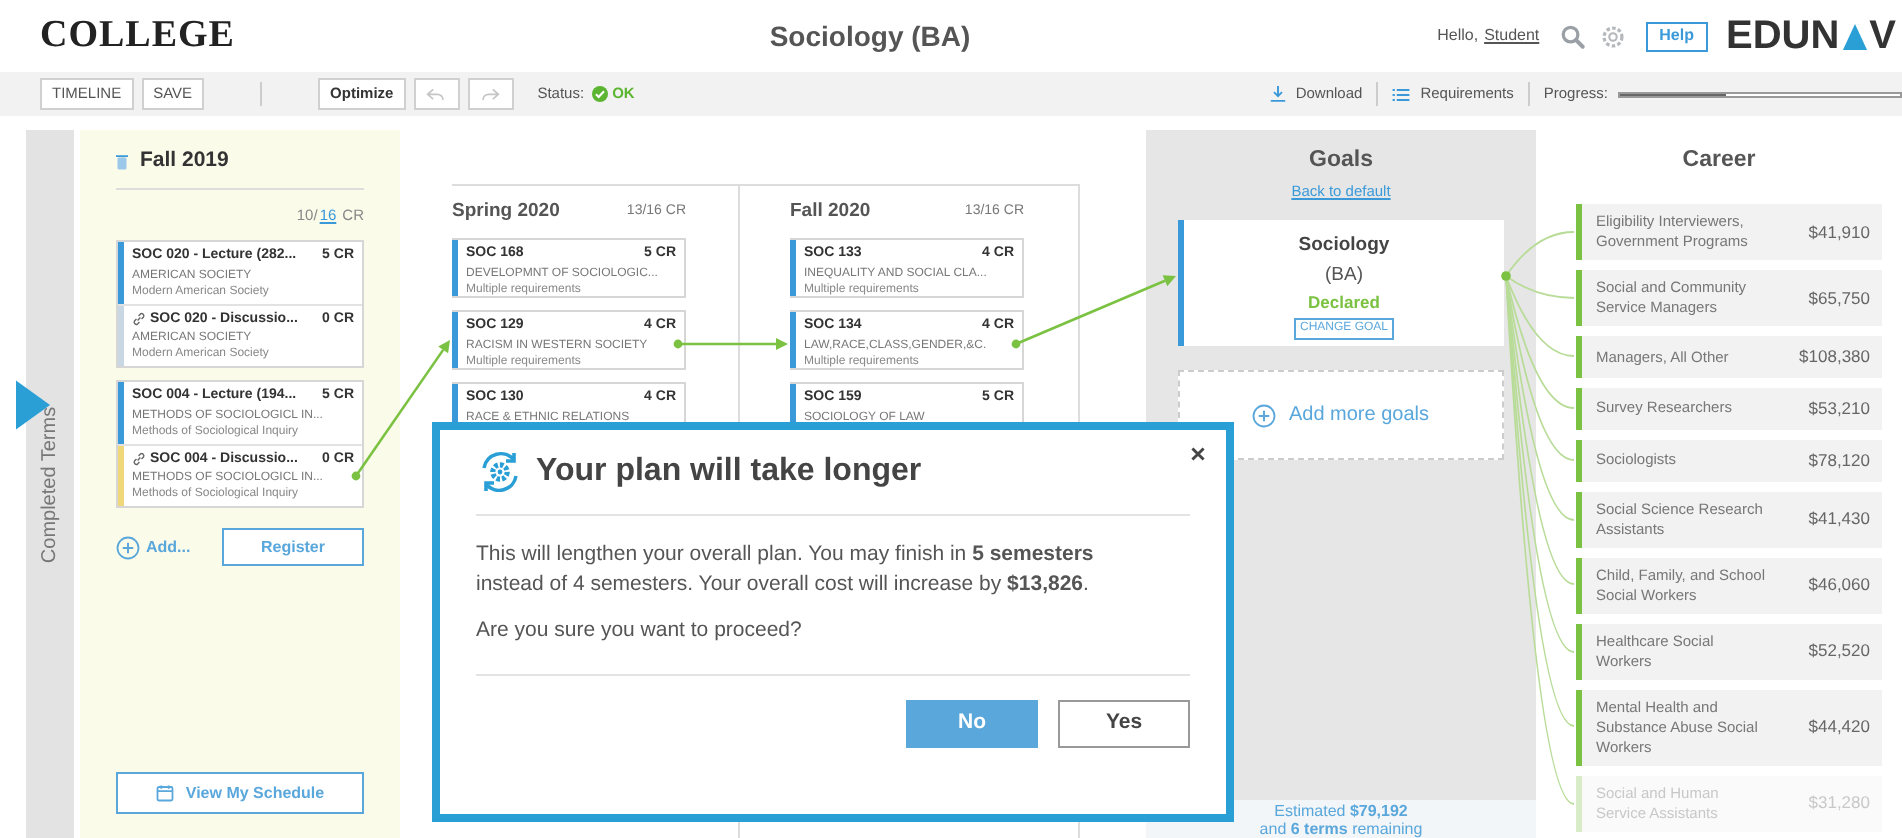  Describe the element at coordinates (1341, 829) in the screenshot. I see `estimate-terms: and 6 terms remaining` at that location.